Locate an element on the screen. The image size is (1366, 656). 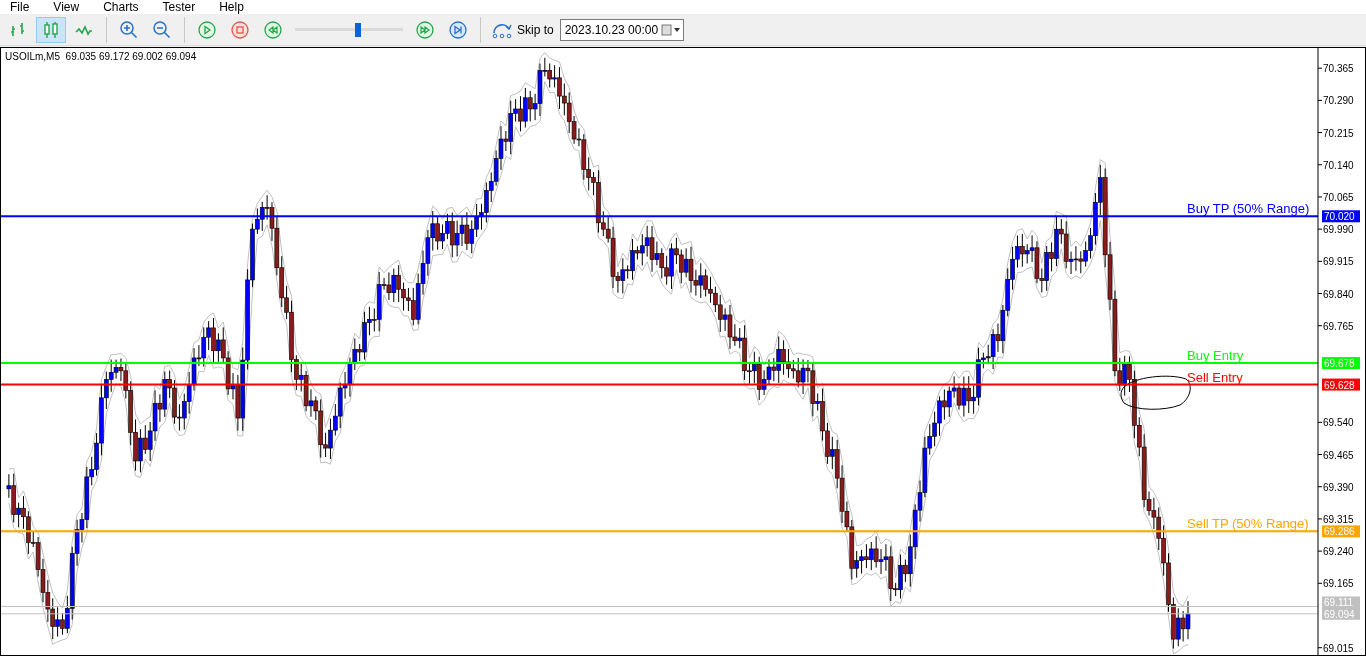
calendar-dropdown-icon is located at coordinates (670, 29).